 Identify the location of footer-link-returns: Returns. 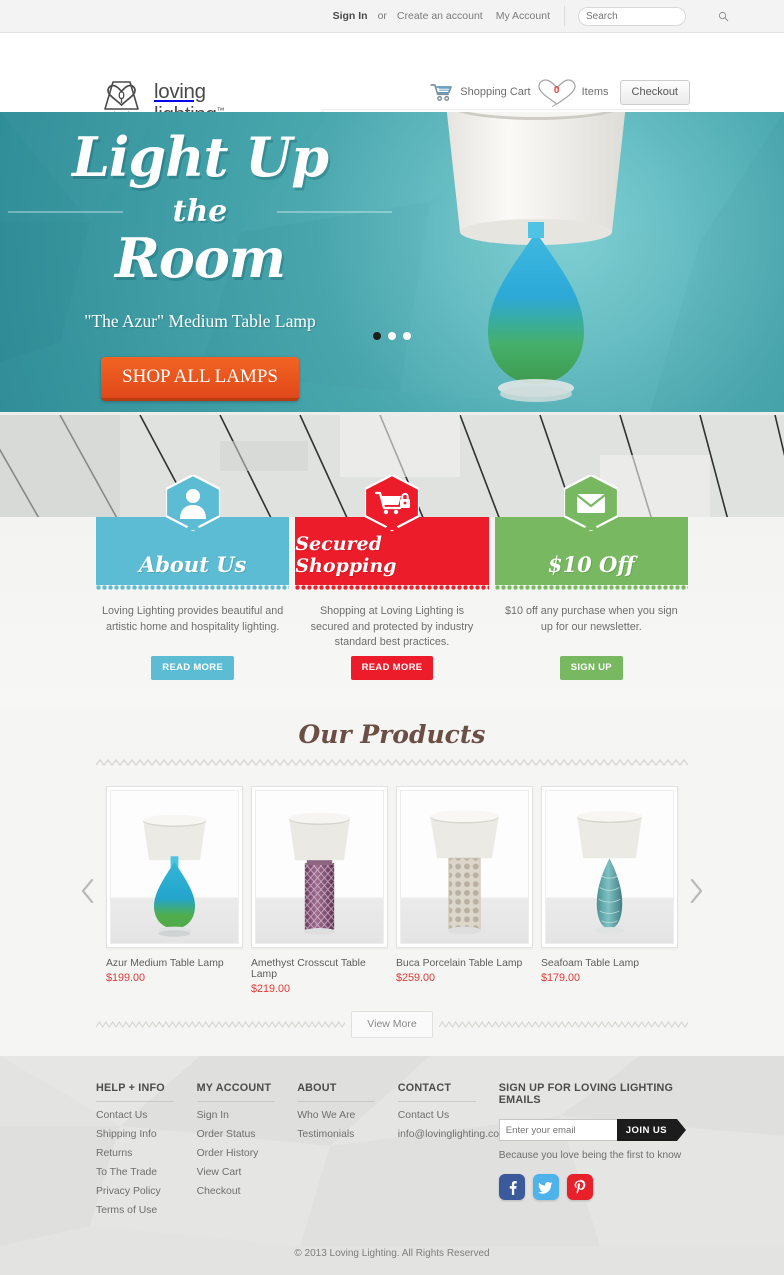
(146, 1153).